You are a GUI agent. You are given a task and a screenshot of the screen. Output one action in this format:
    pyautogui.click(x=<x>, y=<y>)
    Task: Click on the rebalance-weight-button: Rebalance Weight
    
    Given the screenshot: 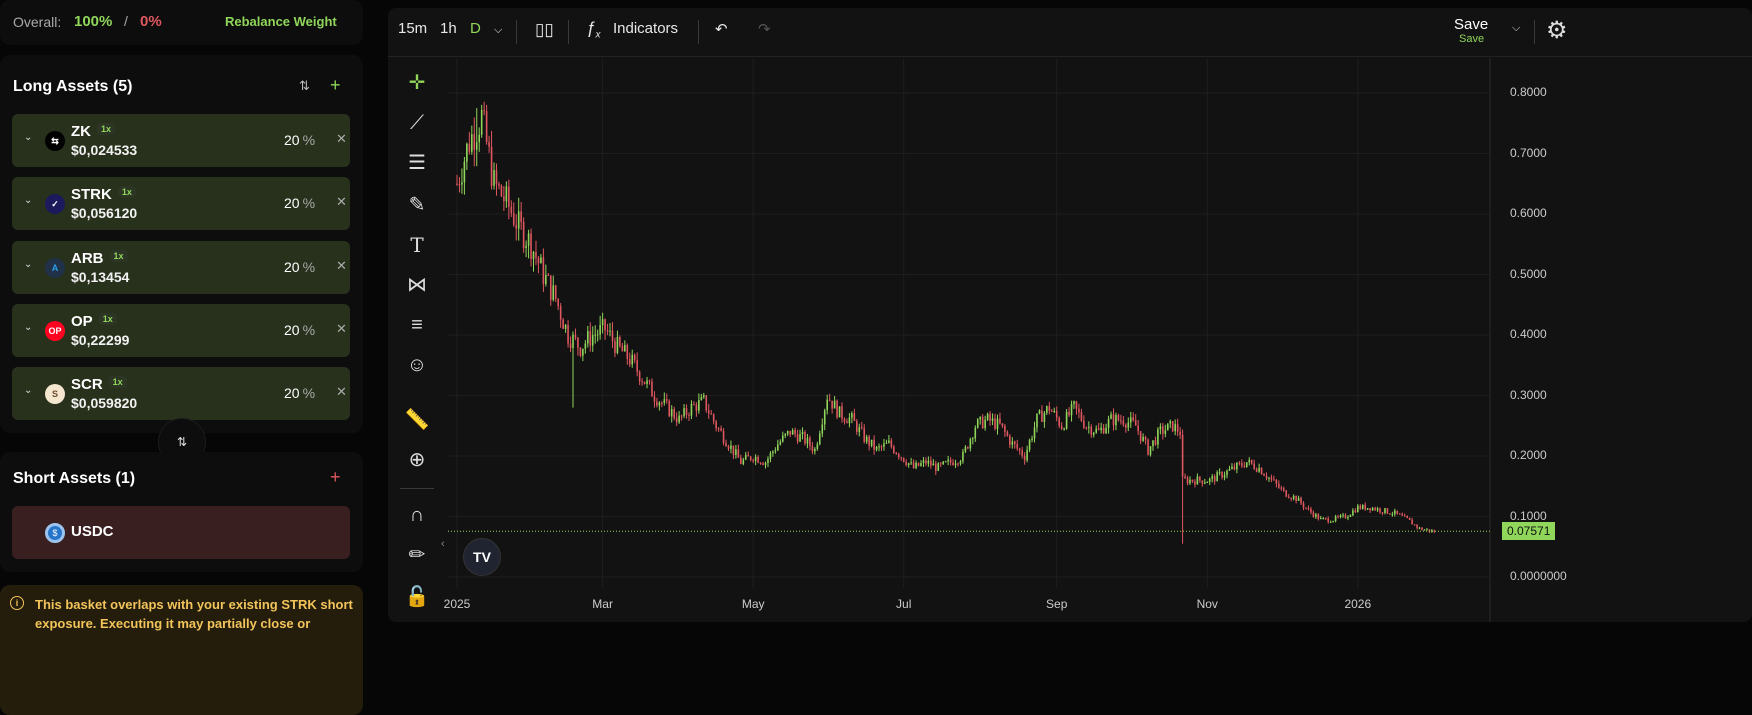 What is the action you would take?
    pyautogui.click(x=281, y=21)
    